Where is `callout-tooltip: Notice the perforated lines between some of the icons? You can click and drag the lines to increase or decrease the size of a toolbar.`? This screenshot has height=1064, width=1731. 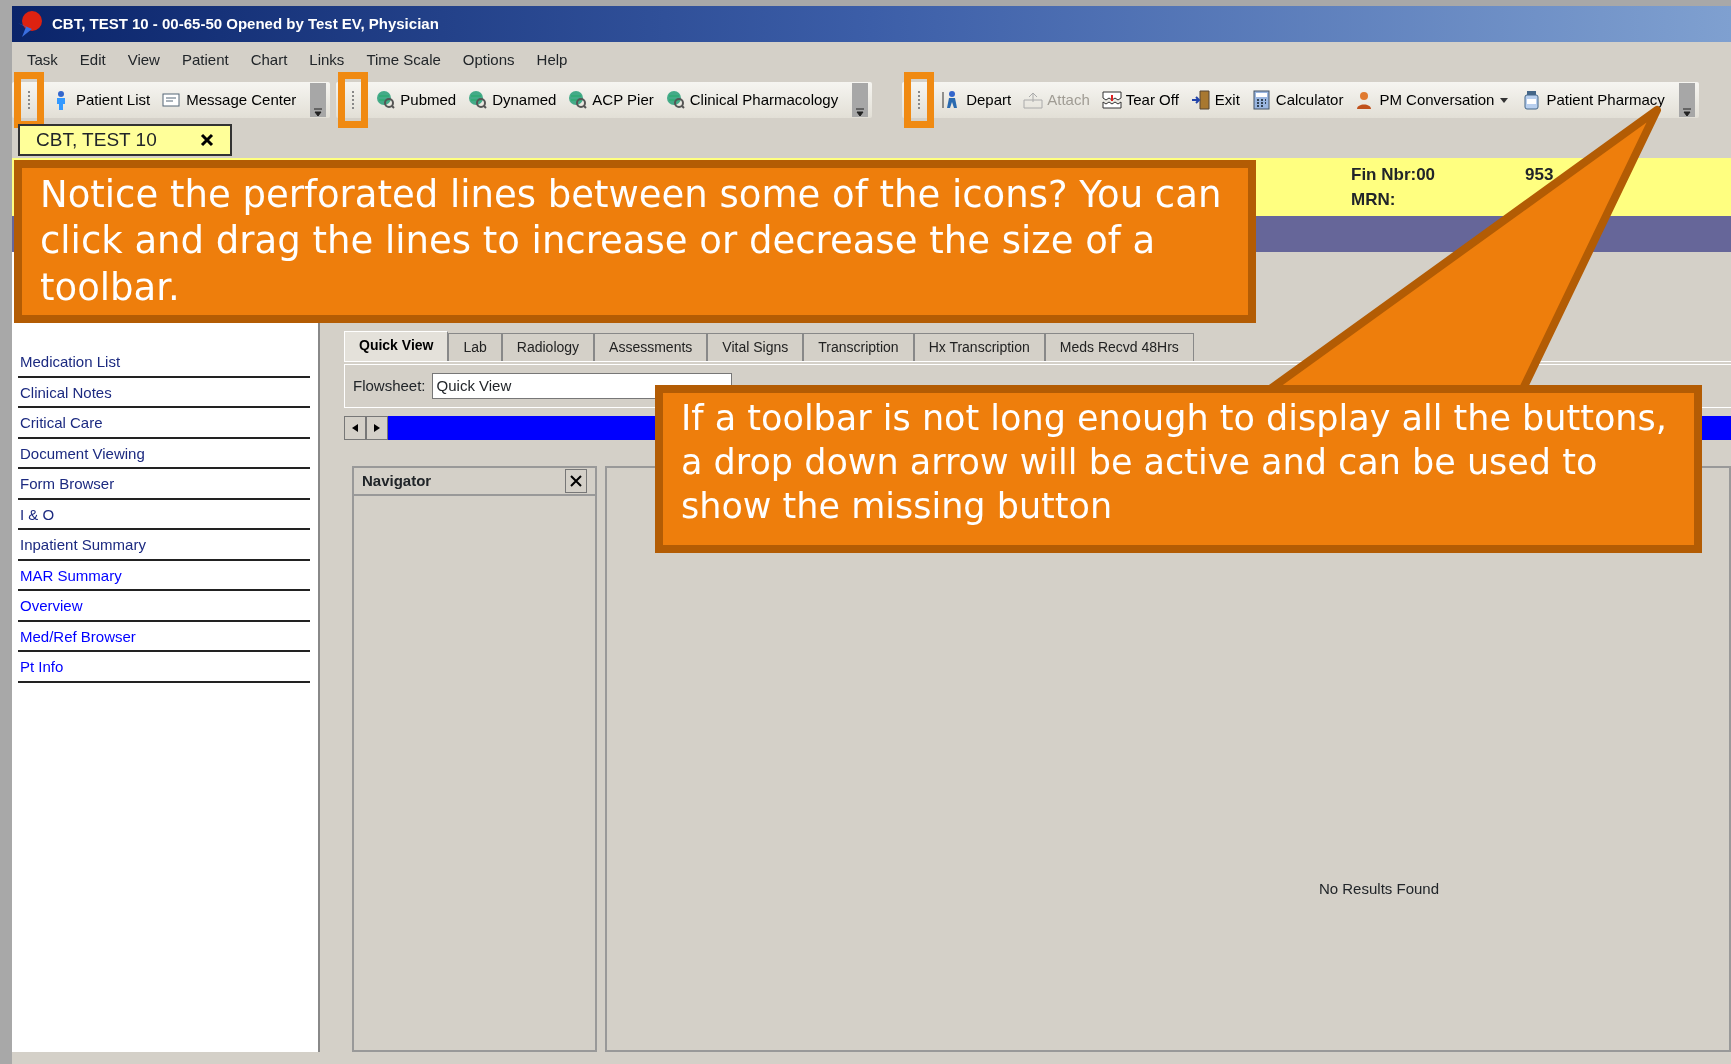 callout-tooltip: Notice the perforated lines between some of the icons? You can click and drag the lines to increase or decrease the size of a toolbar. is located at coordinates (635, 241).